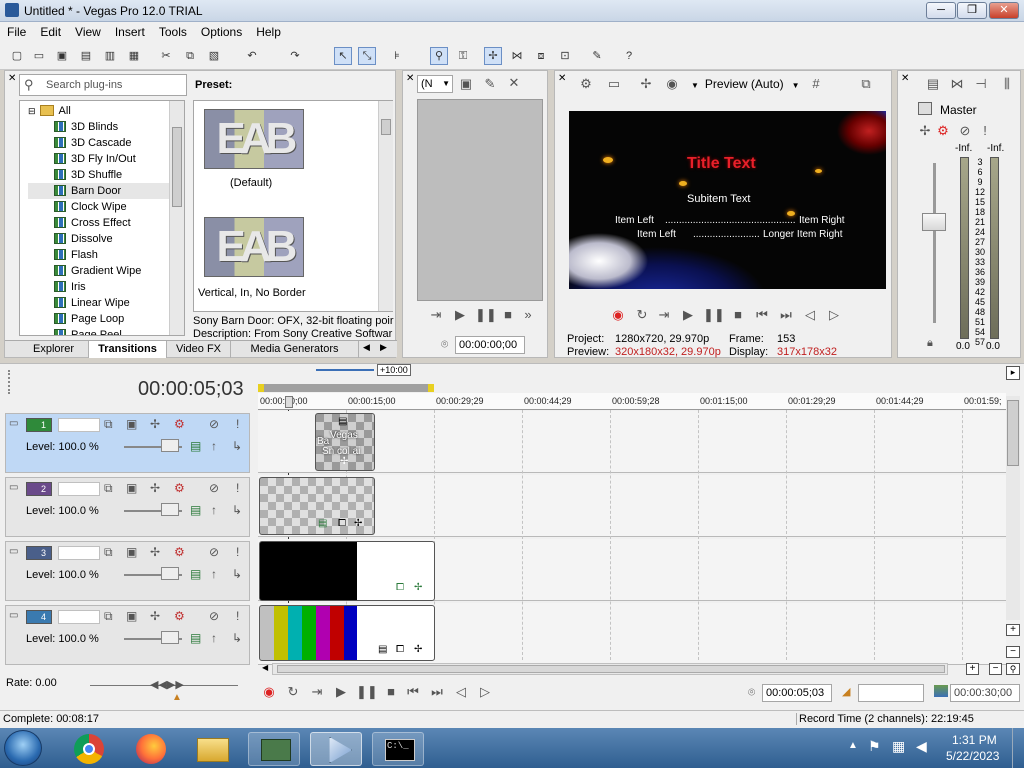 The width and height of the screenshot is (1024, 768). Describe the element at coordinates (1013, 630) in the screenshot. I see `zoom-in-vertical-icon: +` at that location.